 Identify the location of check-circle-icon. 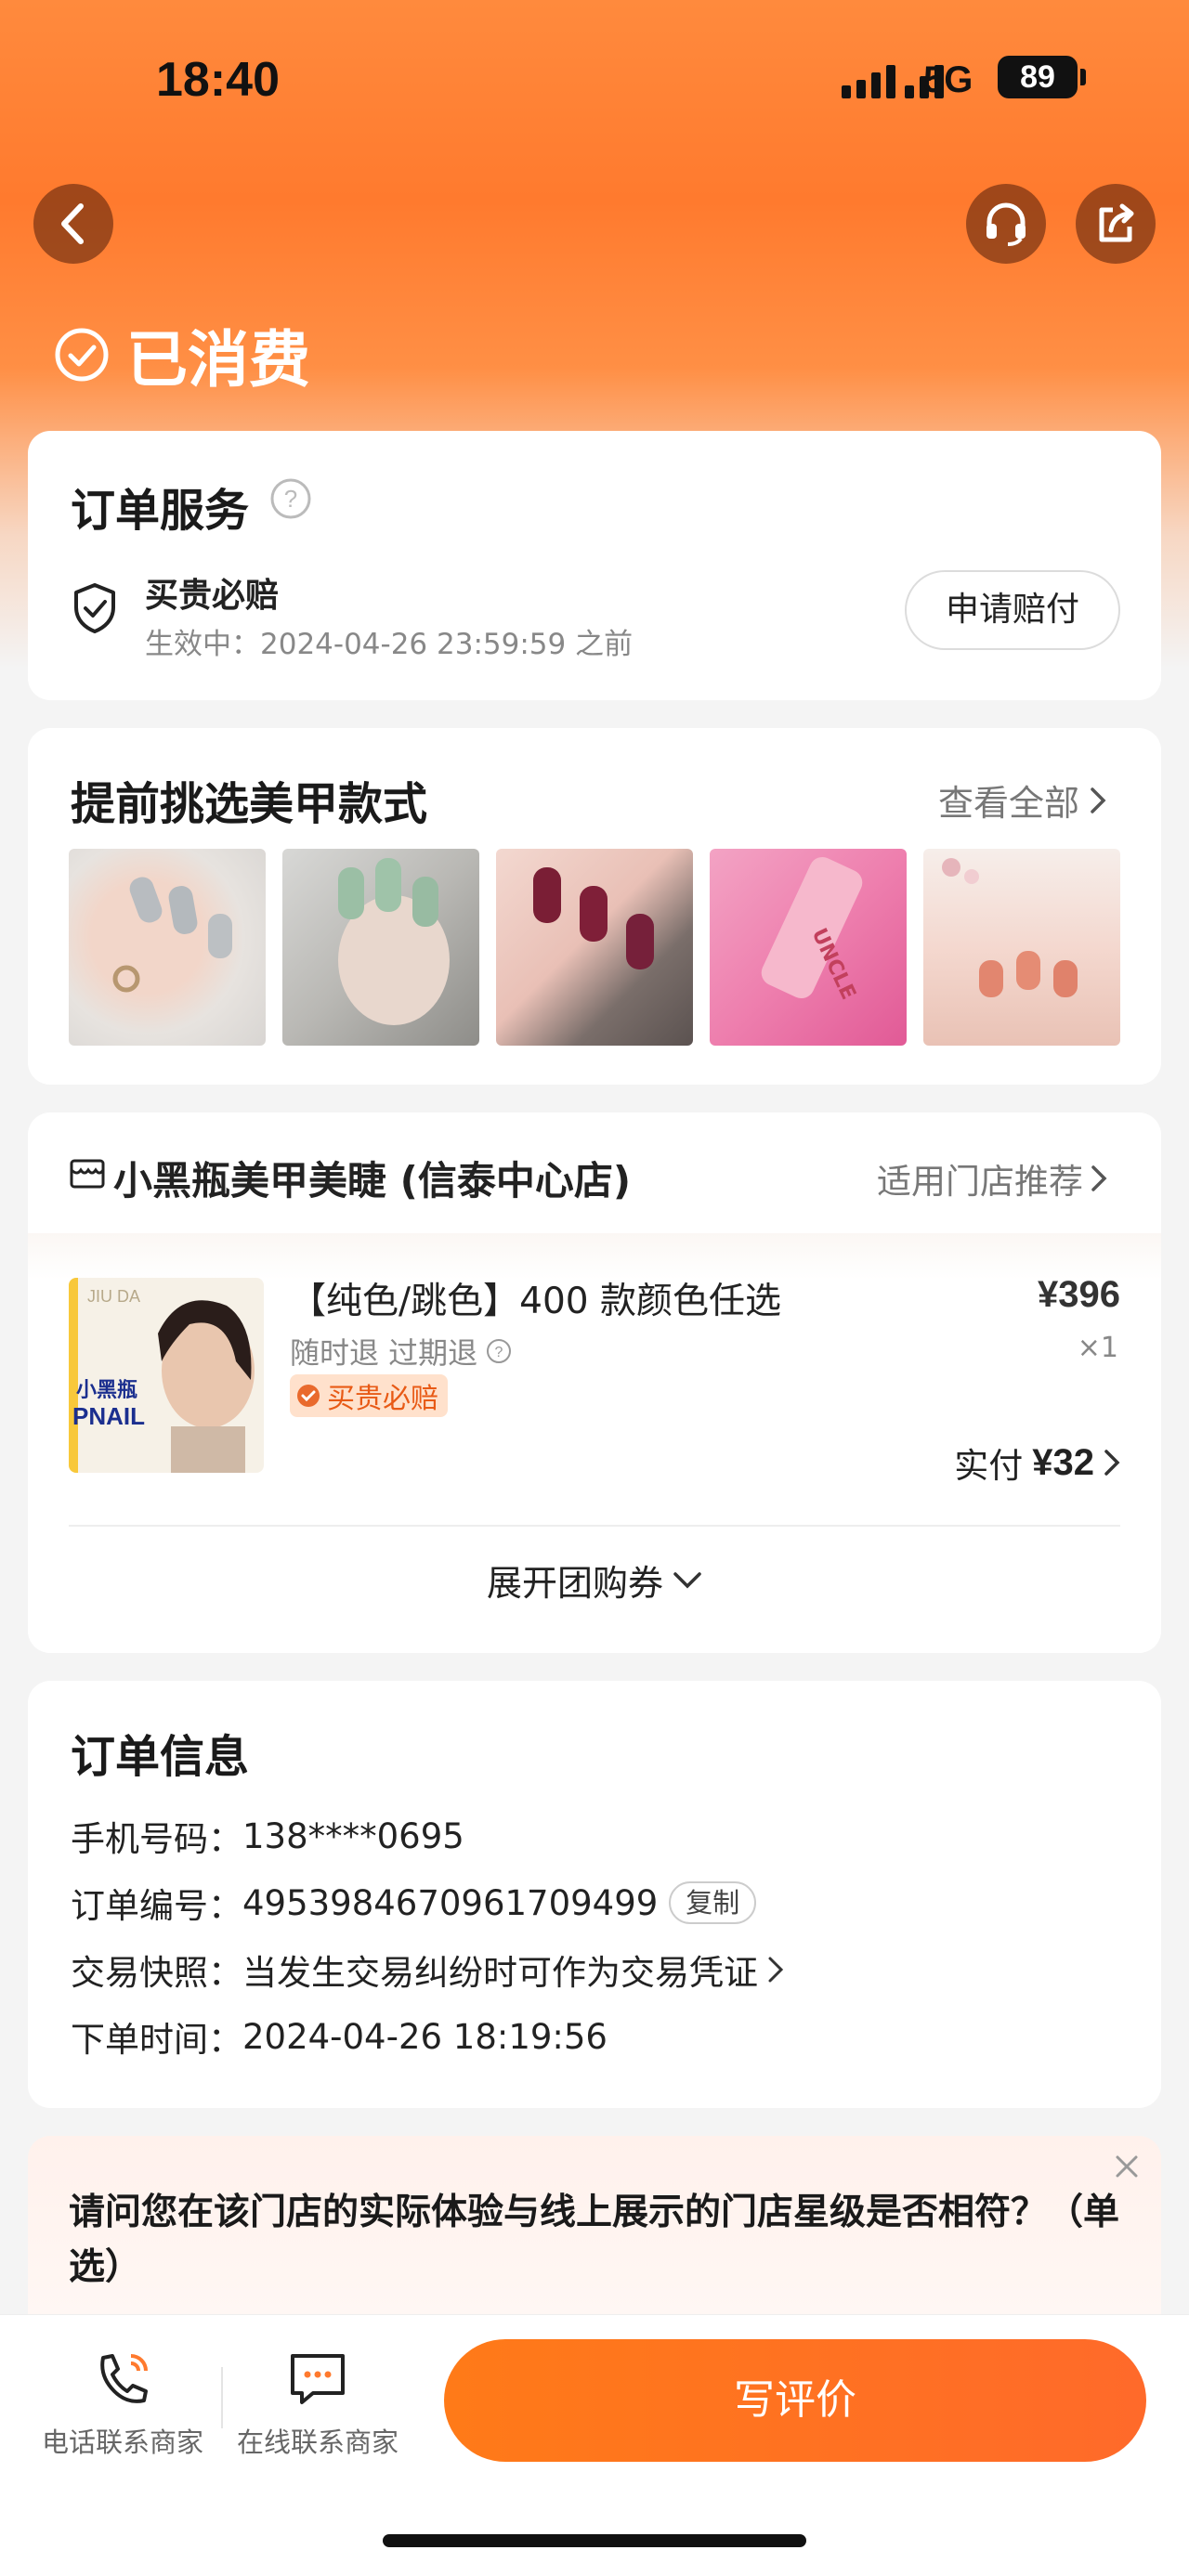
(82, 355).